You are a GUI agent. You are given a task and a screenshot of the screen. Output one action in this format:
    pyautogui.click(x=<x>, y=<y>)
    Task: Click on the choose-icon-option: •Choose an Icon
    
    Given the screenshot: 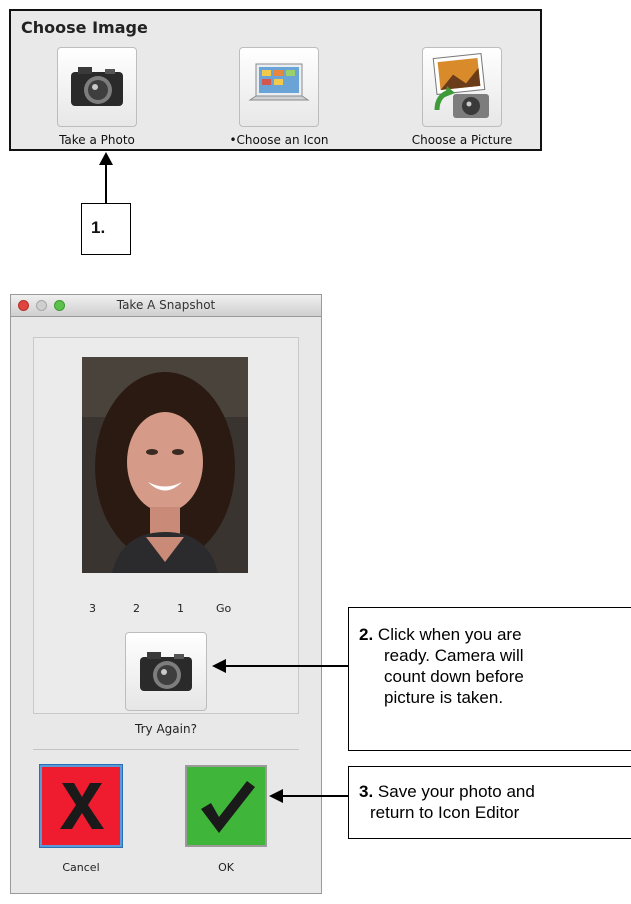 What is the action you would take?
    pyautogui.click(x=279, y=97)
    